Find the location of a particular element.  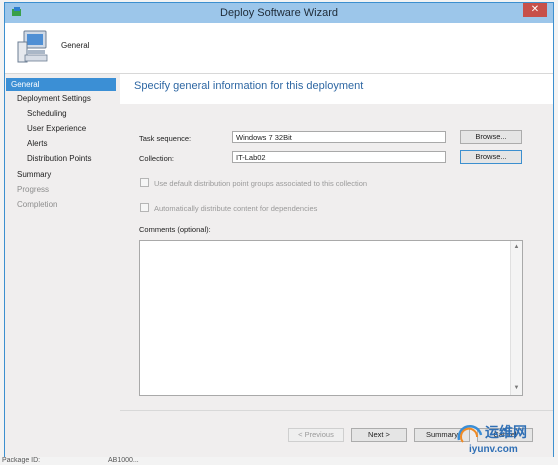

comments-scrollbar: ▲ ▼ is located at coordinates (516, 318).